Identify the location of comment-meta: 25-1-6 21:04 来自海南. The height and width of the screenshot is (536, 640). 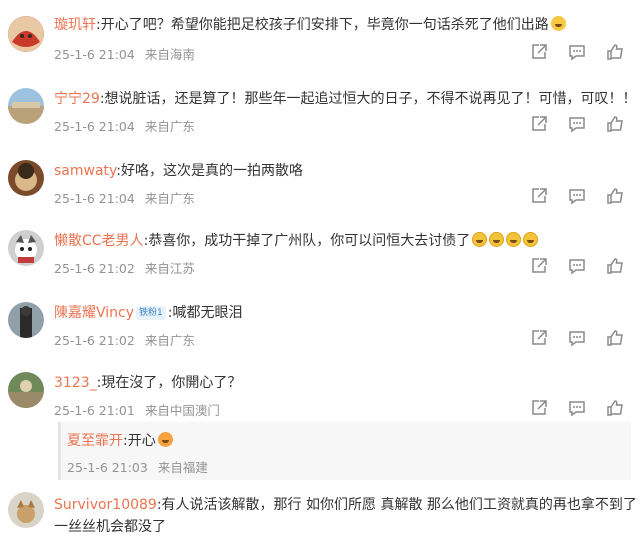
(124, 53).